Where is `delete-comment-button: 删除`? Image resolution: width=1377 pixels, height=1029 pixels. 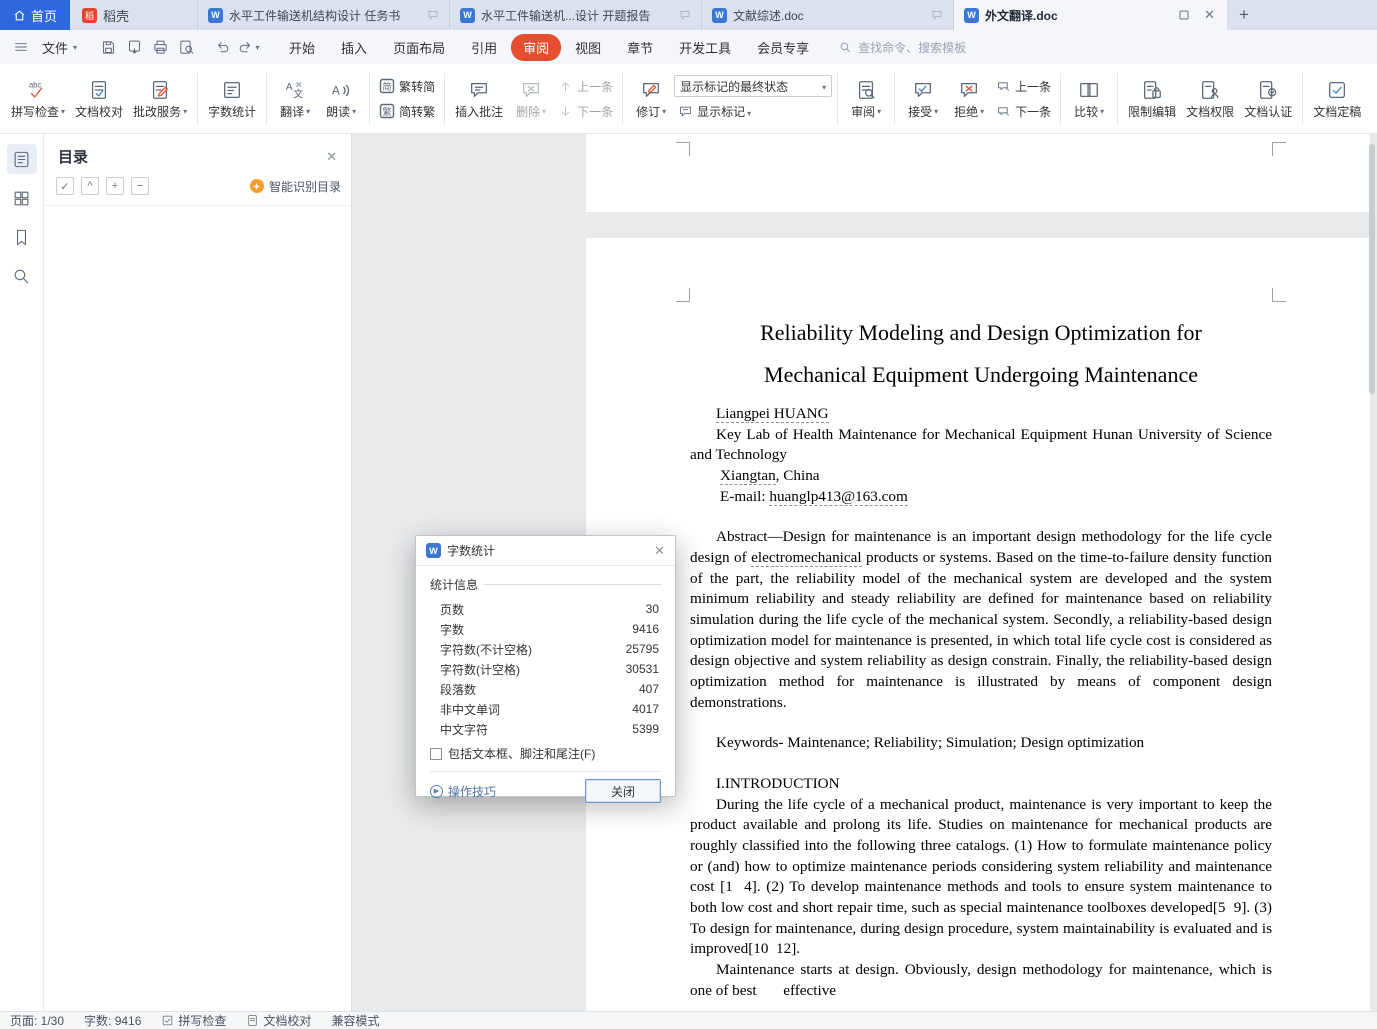
delete-comment-button: 删除 is located at coordinates (531, 99).